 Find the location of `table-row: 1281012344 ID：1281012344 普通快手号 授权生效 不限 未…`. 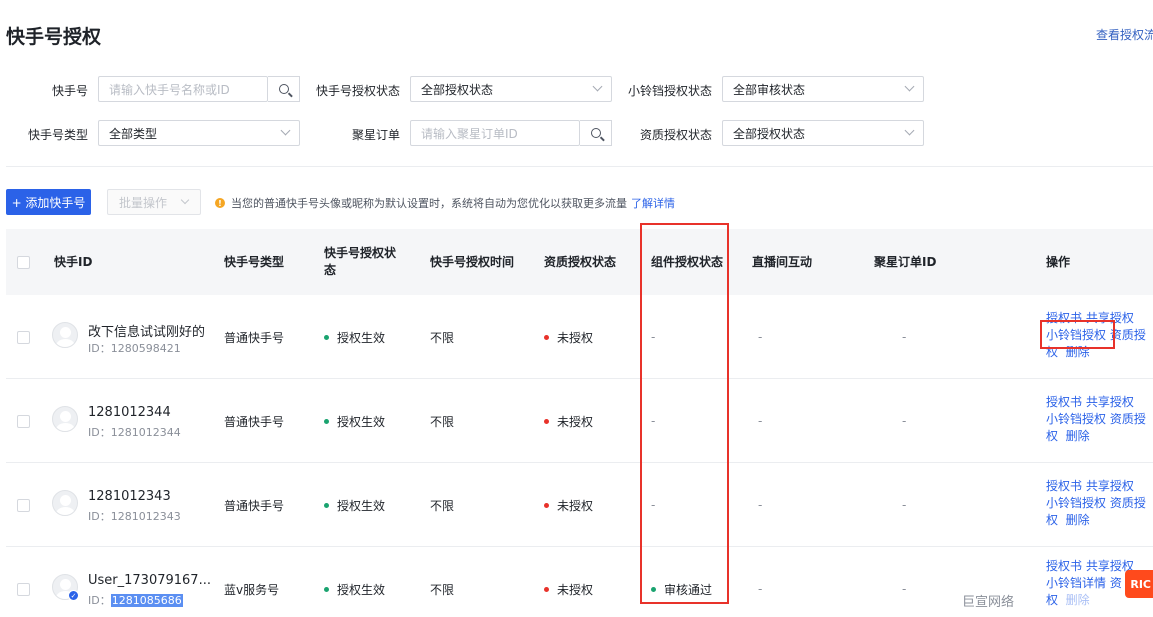

table-row: 1281012344 ID：1281012344 普通快手号 授权生效 不限 未… is located at coordinates (579, 421).